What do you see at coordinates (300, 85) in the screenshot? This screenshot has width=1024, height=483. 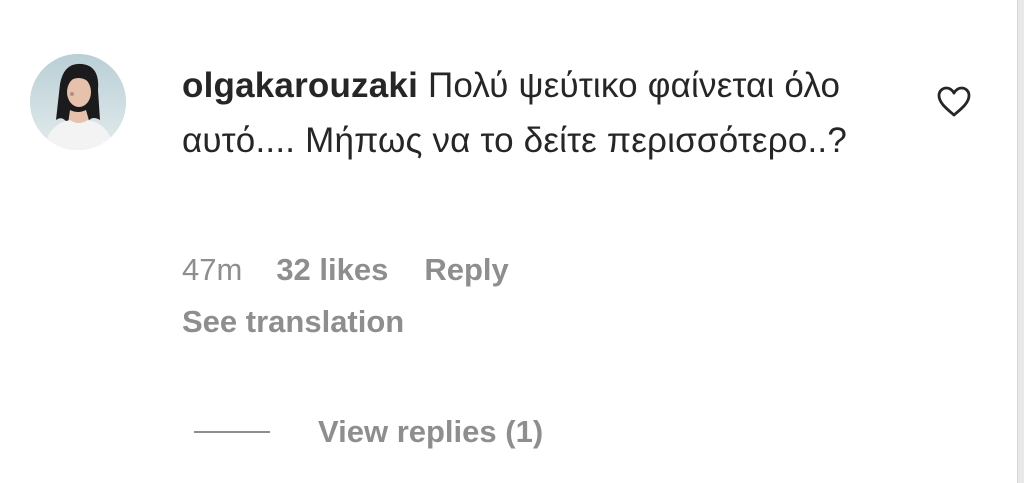 I see `comment-username: olgakarouzaki` at bounding box center [300, 85].